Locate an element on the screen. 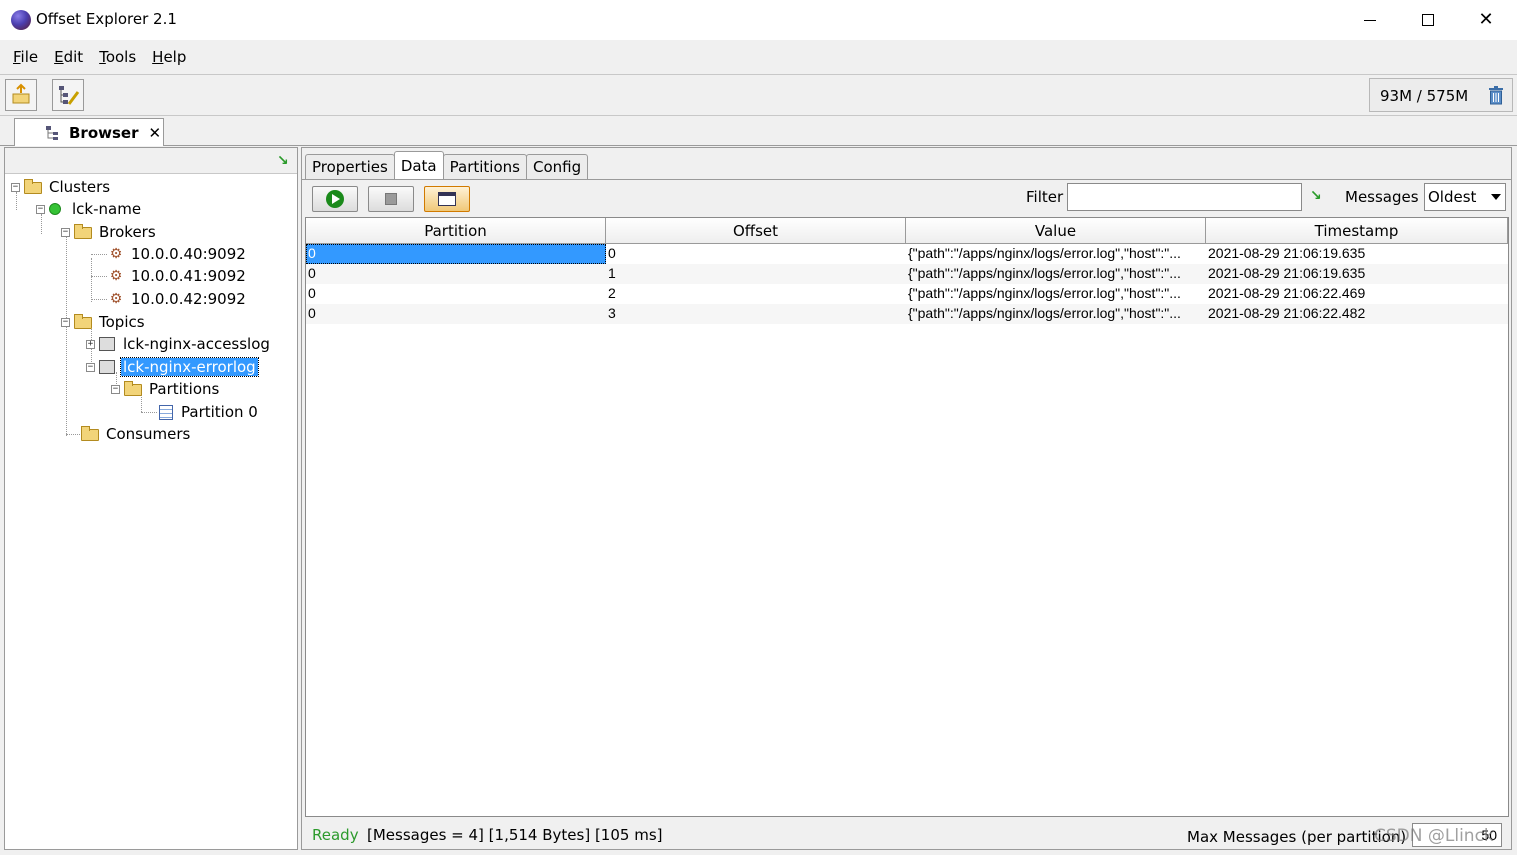 This screenshot has height=855, width=1517. minimize-button is located at coordinates (1370, 20).